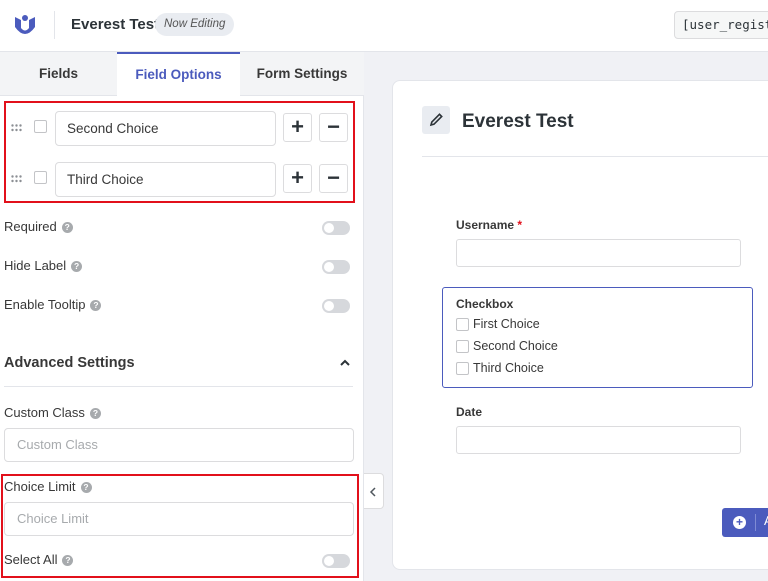 This screenshot has height=581, width=768. Describe the element at coordinates (58, 74) in the screenshot. I see `tab-fields: Fields` at that location.